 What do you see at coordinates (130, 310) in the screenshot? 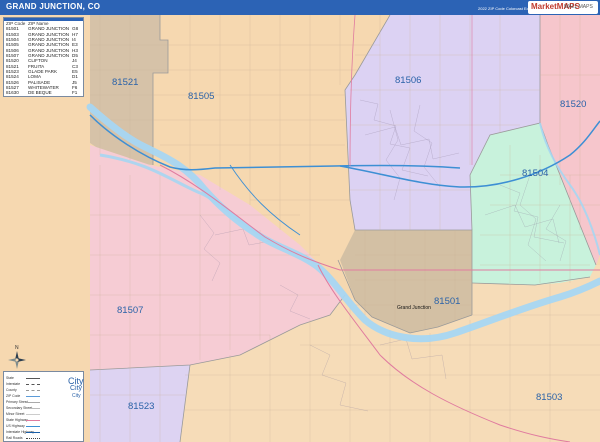
I see `zip-label-81507: 81507` at bounding box center [130, 310].